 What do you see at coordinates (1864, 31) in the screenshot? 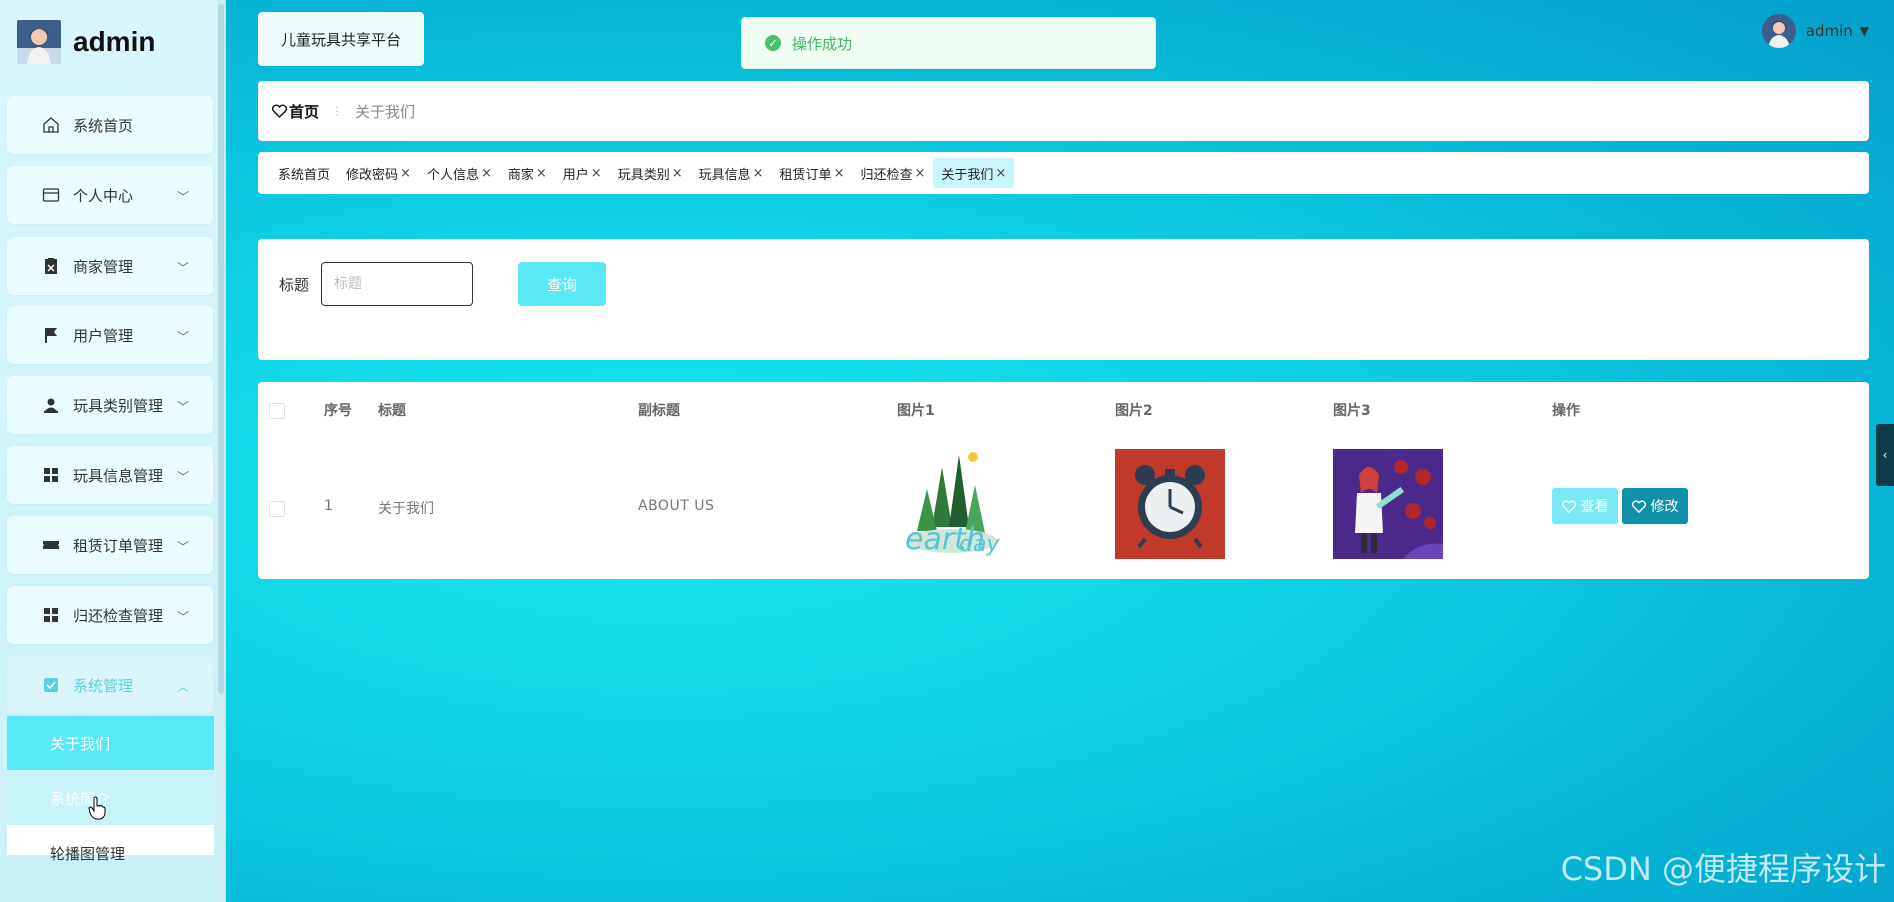
I see `caret-down-icon: ▼` at bounding box center [1864, 31].